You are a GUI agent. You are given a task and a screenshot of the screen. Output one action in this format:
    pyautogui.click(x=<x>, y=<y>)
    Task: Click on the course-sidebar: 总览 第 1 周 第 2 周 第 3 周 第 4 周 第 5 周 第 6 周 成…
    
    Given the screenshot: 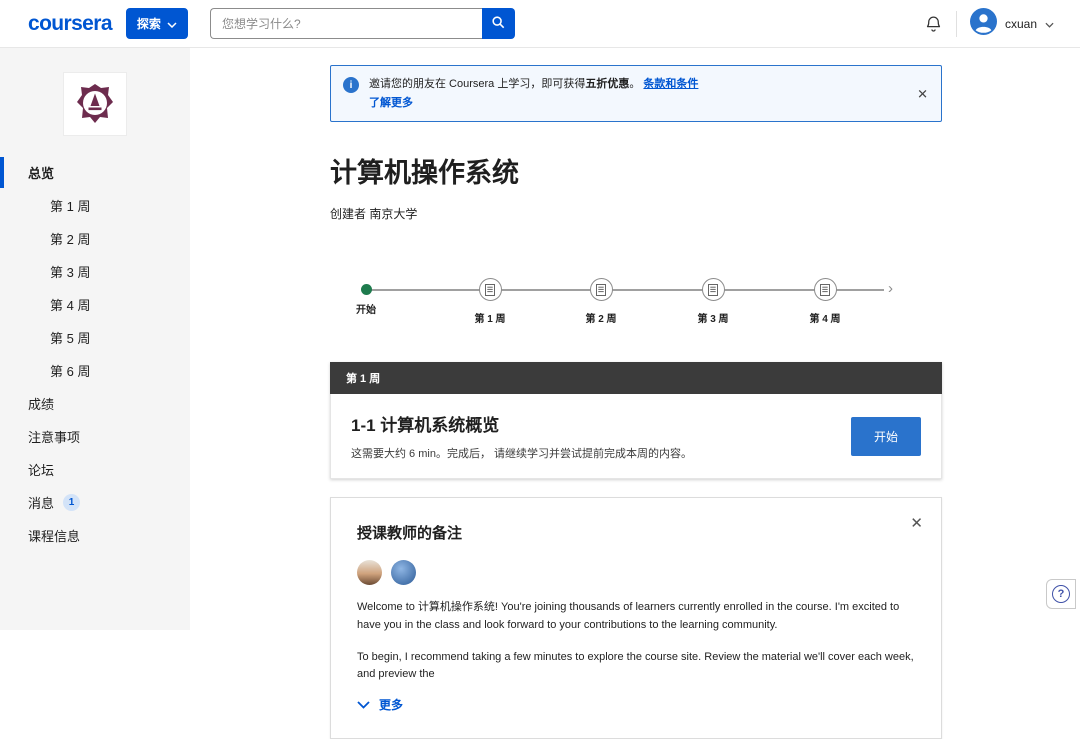 What is the action you would take?
    pyautogui.click(x=95, y=339)
    